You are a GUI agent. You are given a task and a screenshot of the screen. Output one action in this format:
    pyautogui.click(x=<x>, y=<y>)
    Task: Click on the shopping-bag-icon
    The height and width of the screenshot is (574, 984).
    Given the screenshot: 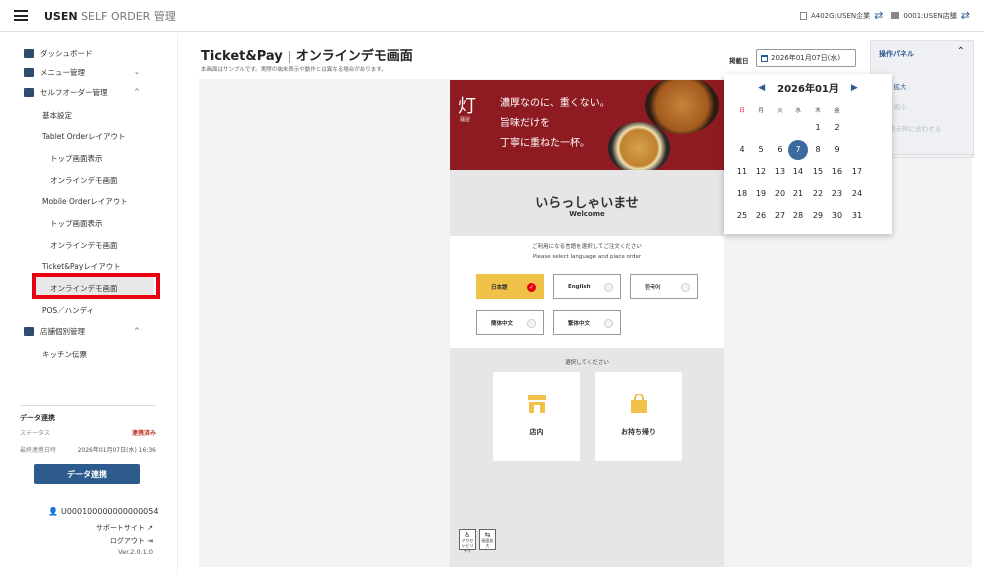 What is the action you would take?
    pyautogui.click(x=639, y=403)
    